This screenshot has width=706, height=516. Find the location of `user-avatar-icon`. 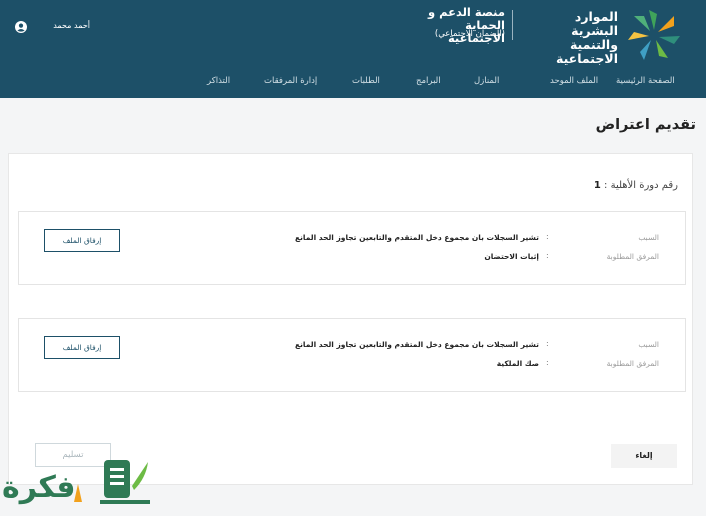

user-avatar-icon is located at coordinates (21, 27).